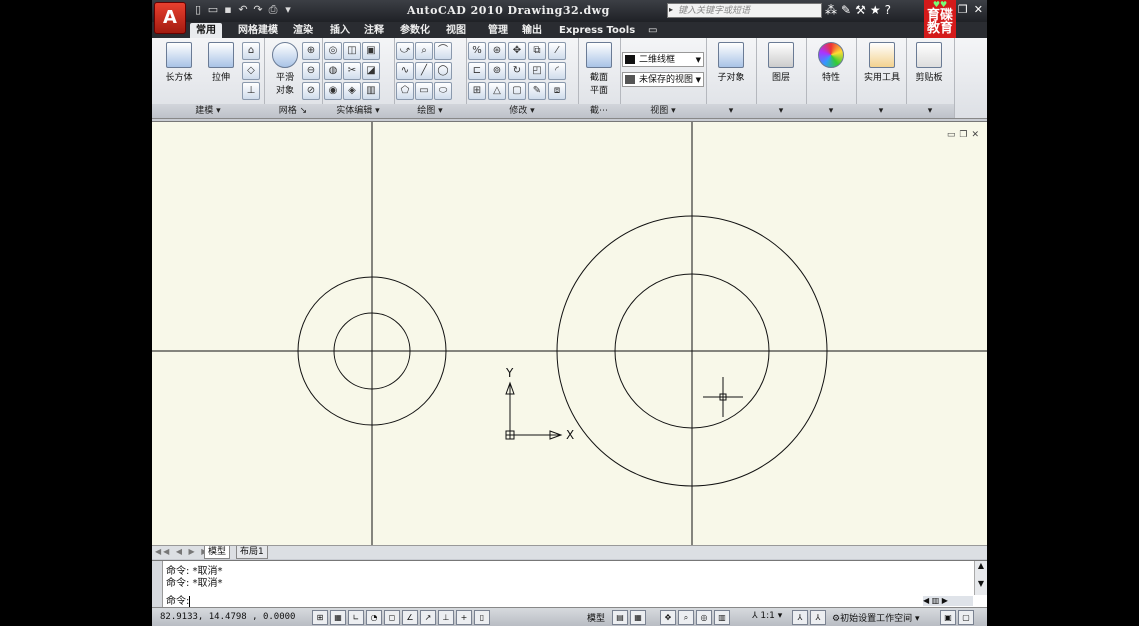 The height and width of the screenshot is (626, 1139). I want to click on smooth-object-button: 平滑 对象, so click(285, 69).